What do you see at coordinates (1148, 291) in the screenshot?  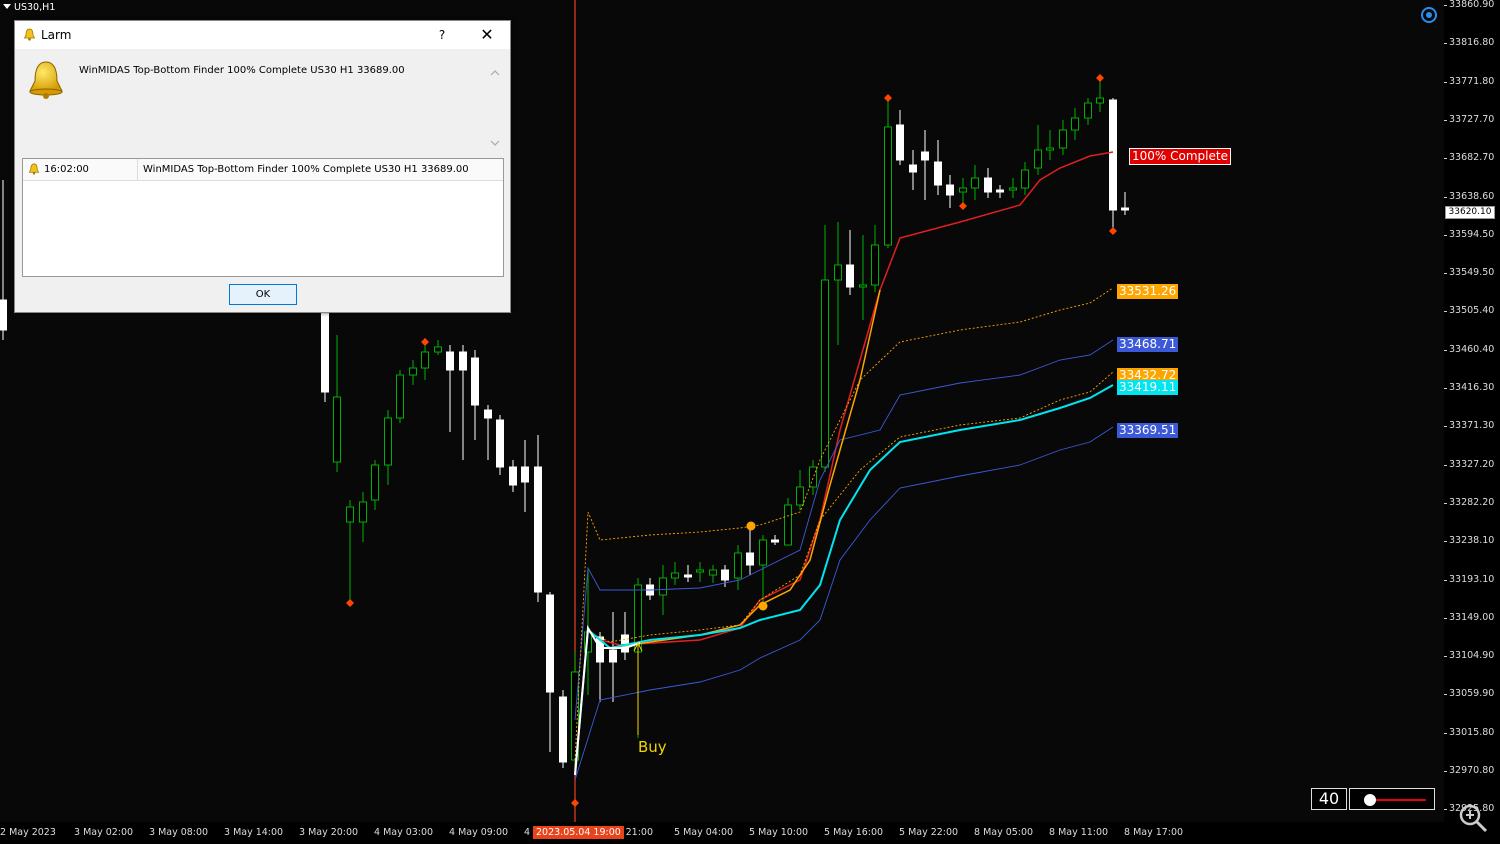 I see `tag-orange-upper: 33531.26` at bounding box center [1148, 291].